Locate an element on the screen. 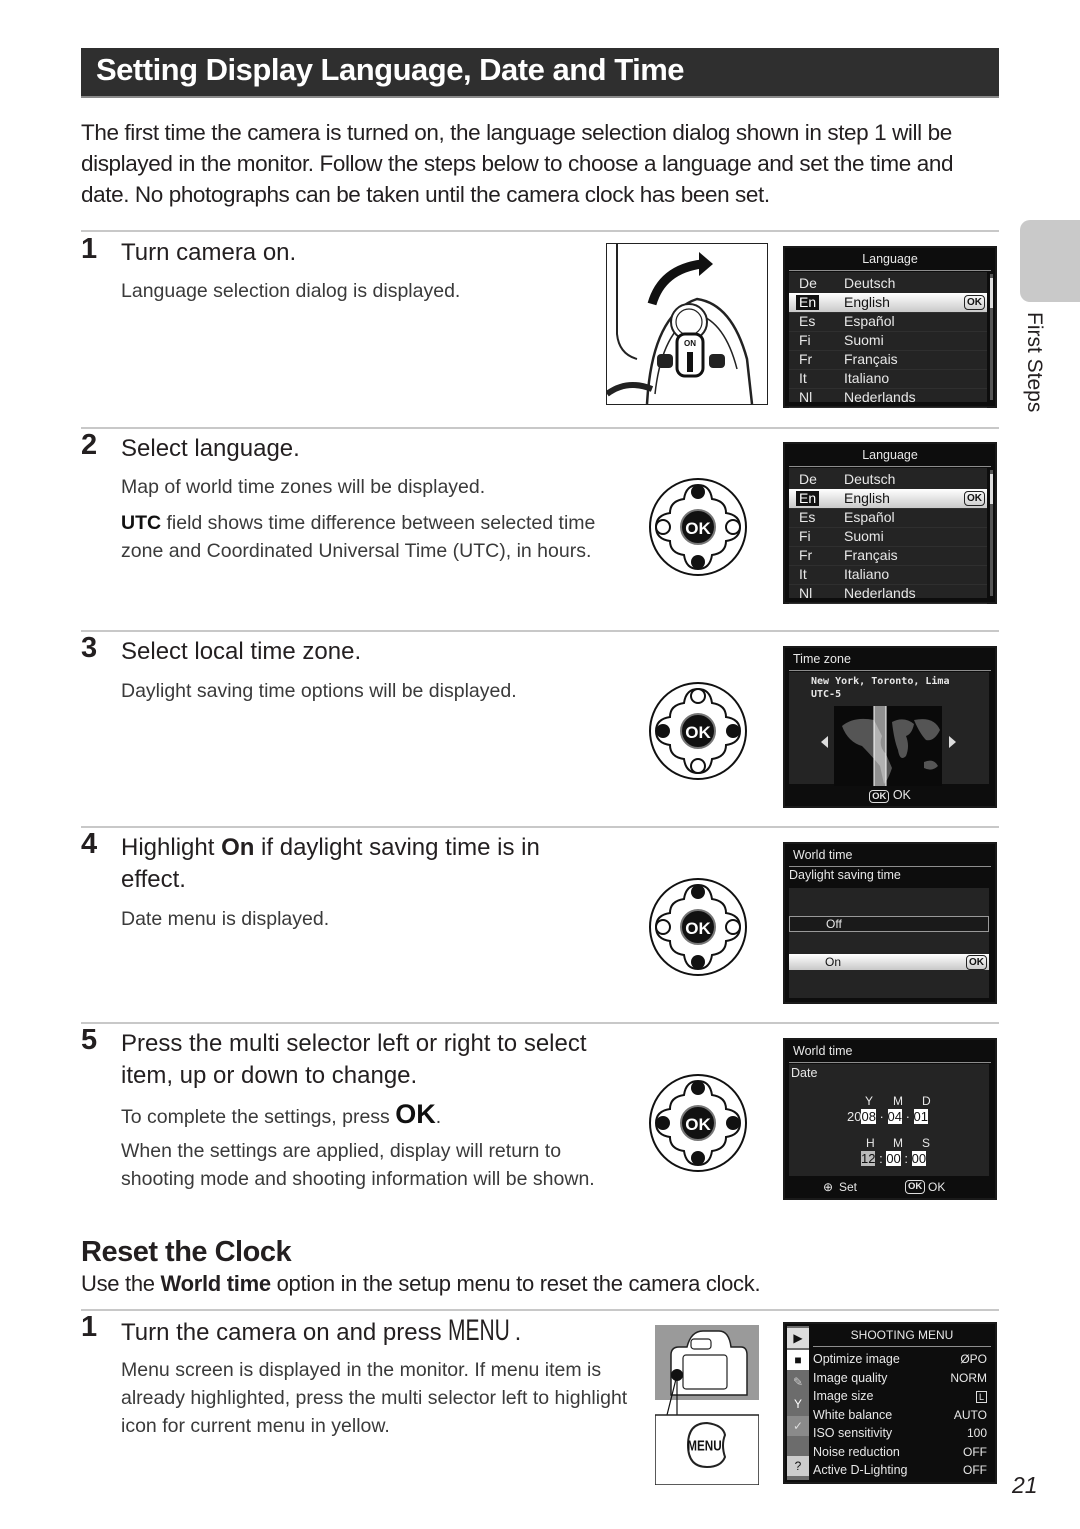  step-body: Date menu is displayed. is located at coordinates (225, 919).